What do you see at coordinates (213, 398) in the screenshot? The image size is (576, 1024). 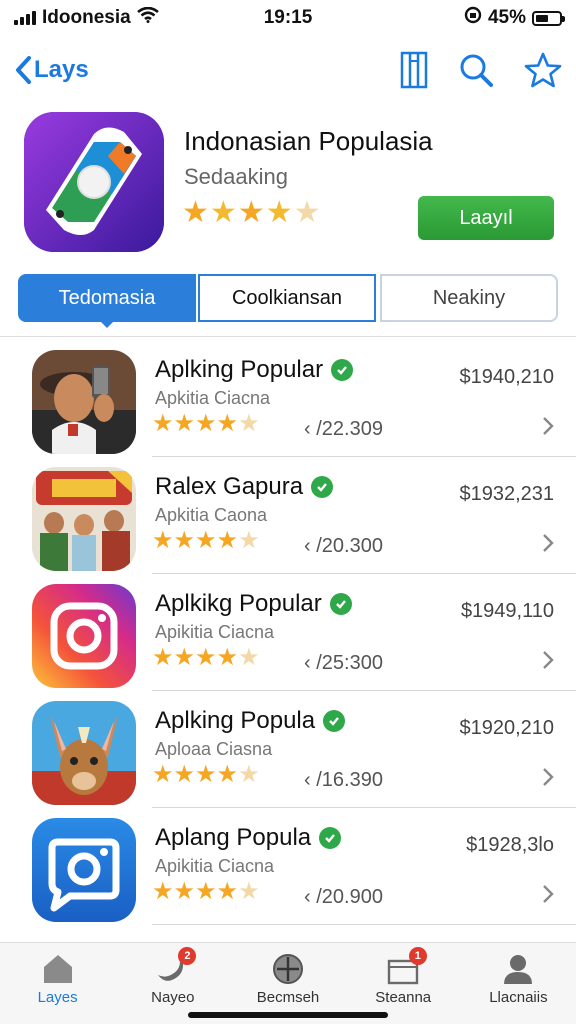 I see `developer-name: Apkitia Ciacna` at bounding box center [213, 398].